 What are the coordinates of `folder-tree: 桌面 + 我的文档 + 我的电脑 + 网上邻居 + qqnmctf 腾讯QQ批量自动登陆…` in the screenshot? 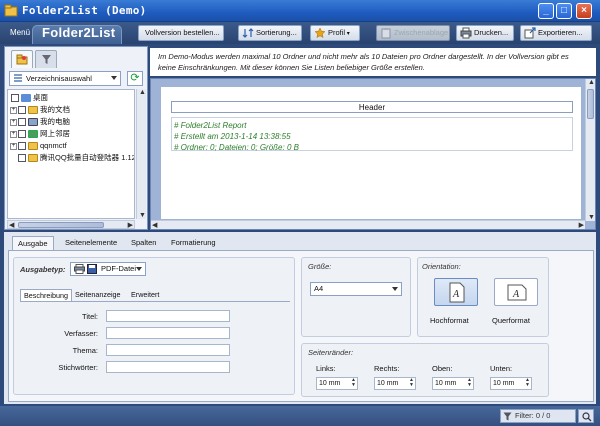 It's located at (71, 154).